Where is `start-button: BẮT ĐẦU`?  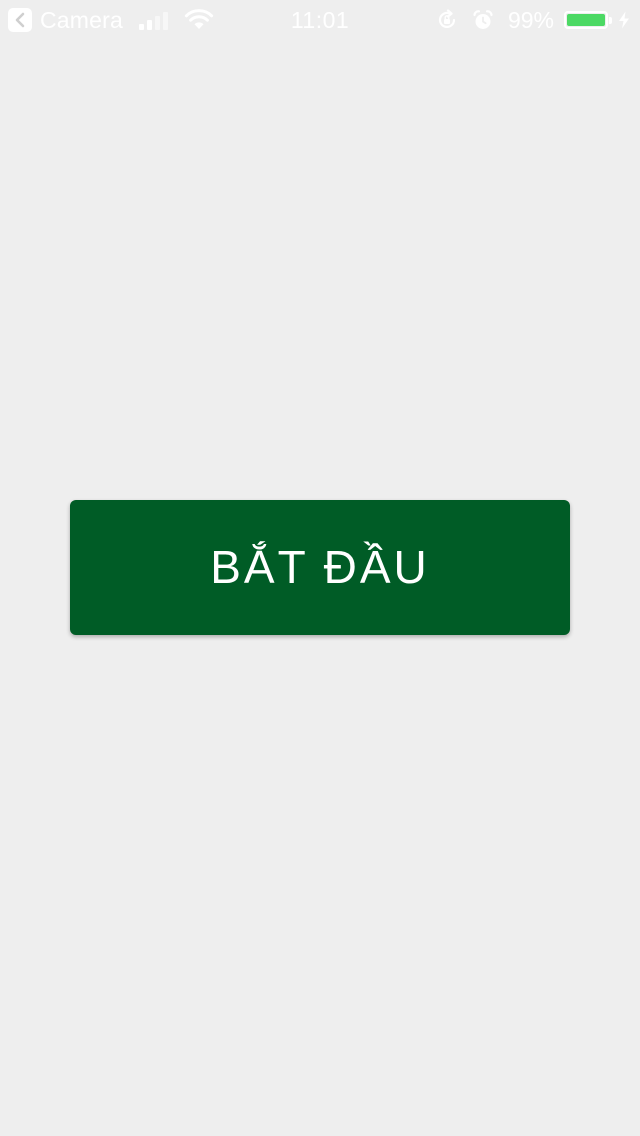
start-button: BẮT ĐẦU is located at coordinates (320, 567).